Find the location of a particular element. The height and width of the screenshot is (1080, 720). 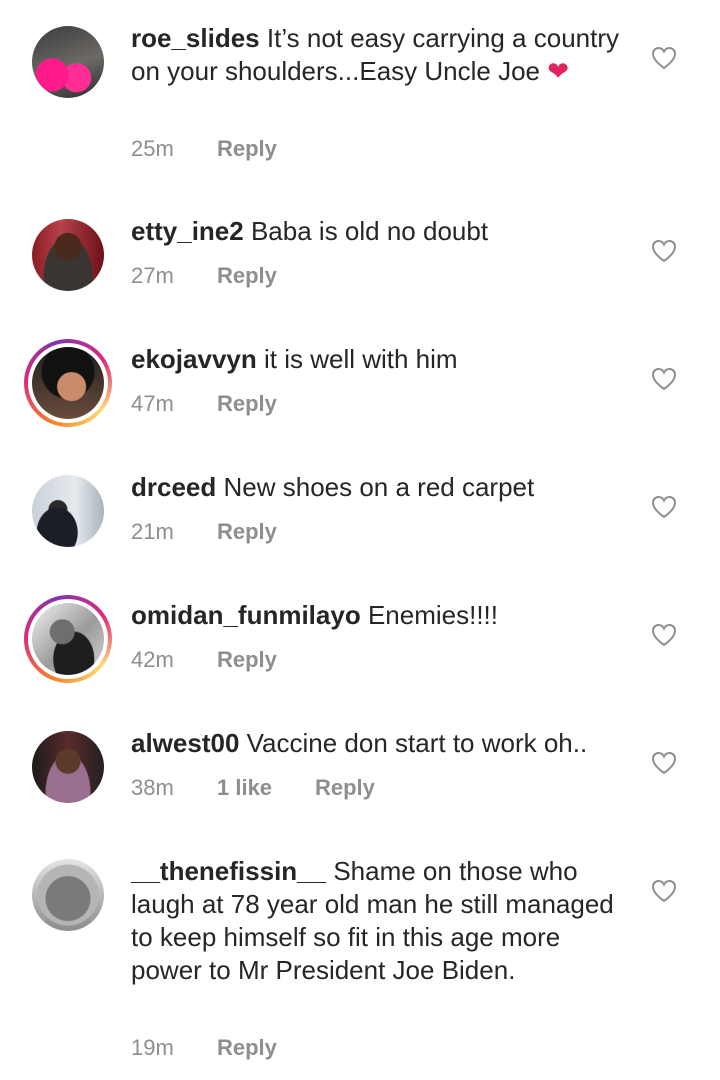

comment-meta: 25m Reply is located at coordinates (204, 149).